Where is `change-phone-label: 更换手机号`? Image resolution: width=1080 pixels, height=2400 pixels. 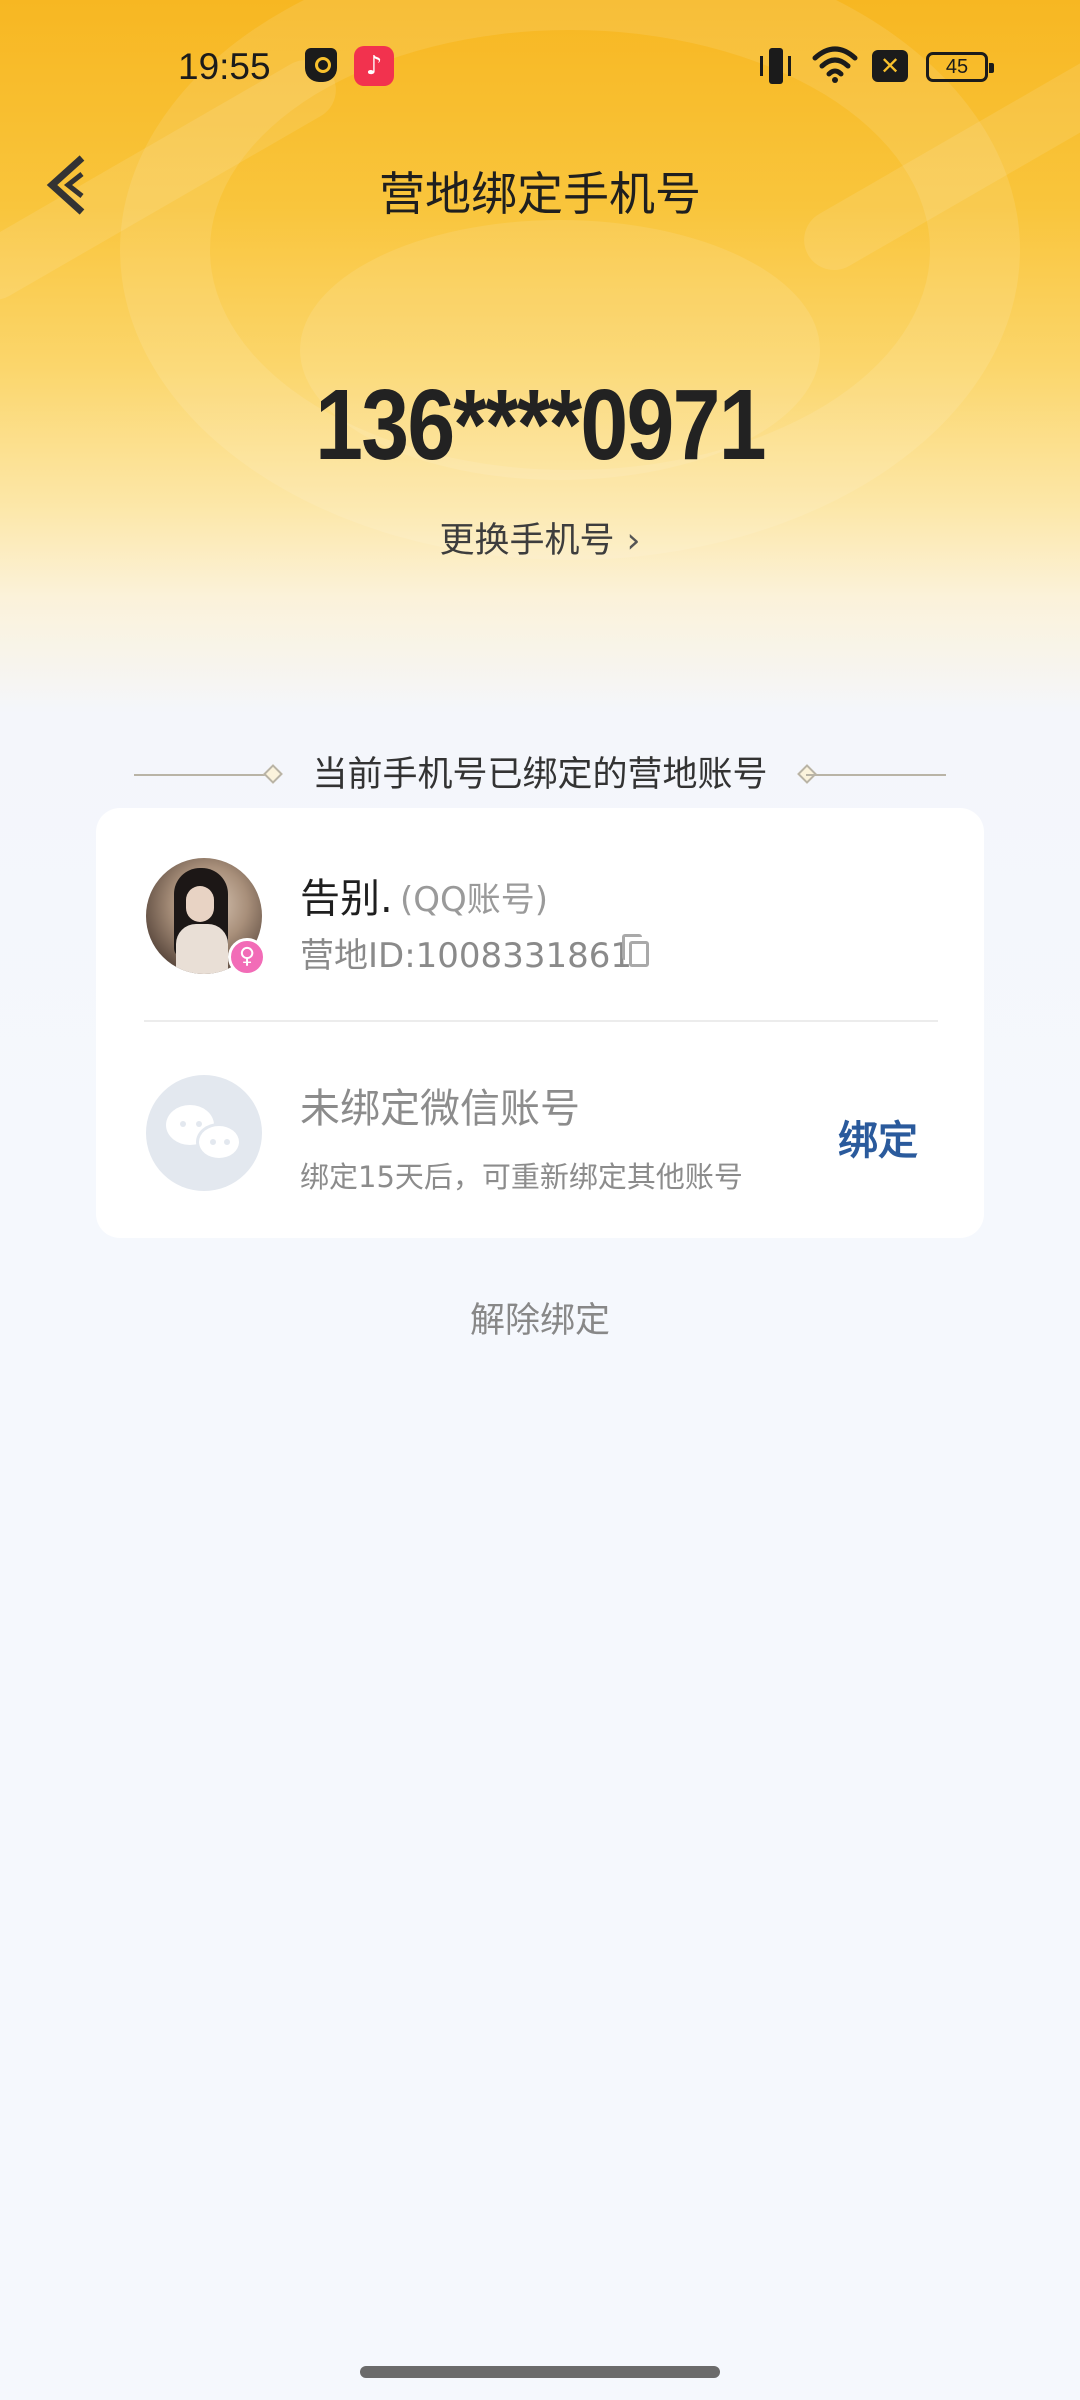
change-phone-label: 更换手机号 is located at coordinates (527, 541).